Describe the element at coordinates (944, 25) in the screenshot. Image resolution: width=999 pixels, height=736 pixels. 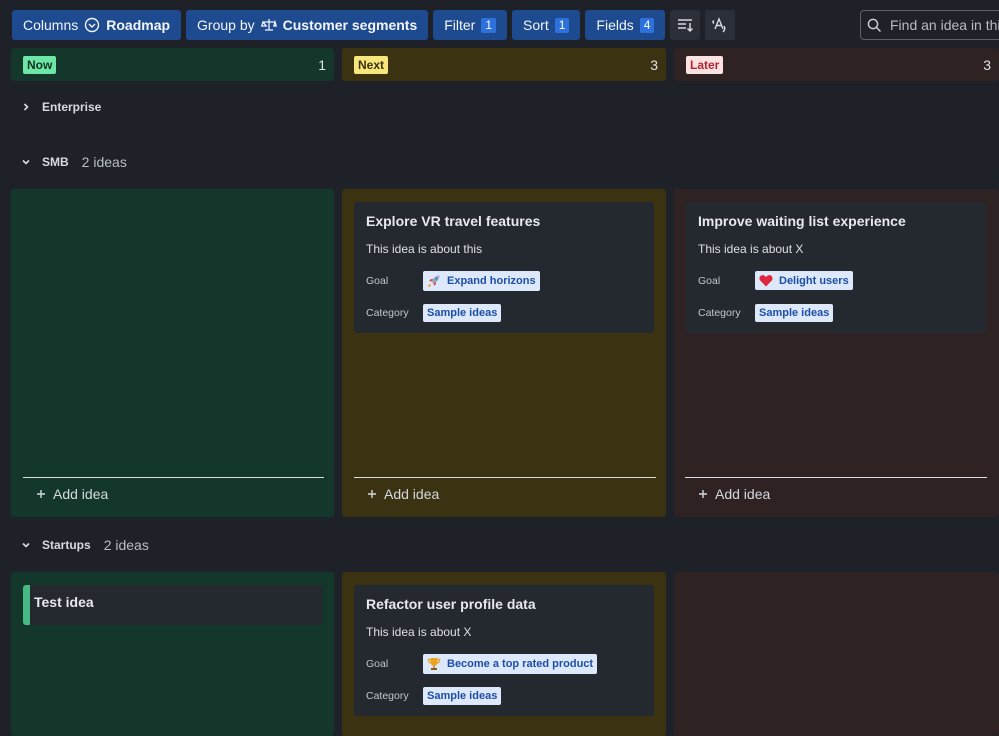
I see `search-input` at that location.